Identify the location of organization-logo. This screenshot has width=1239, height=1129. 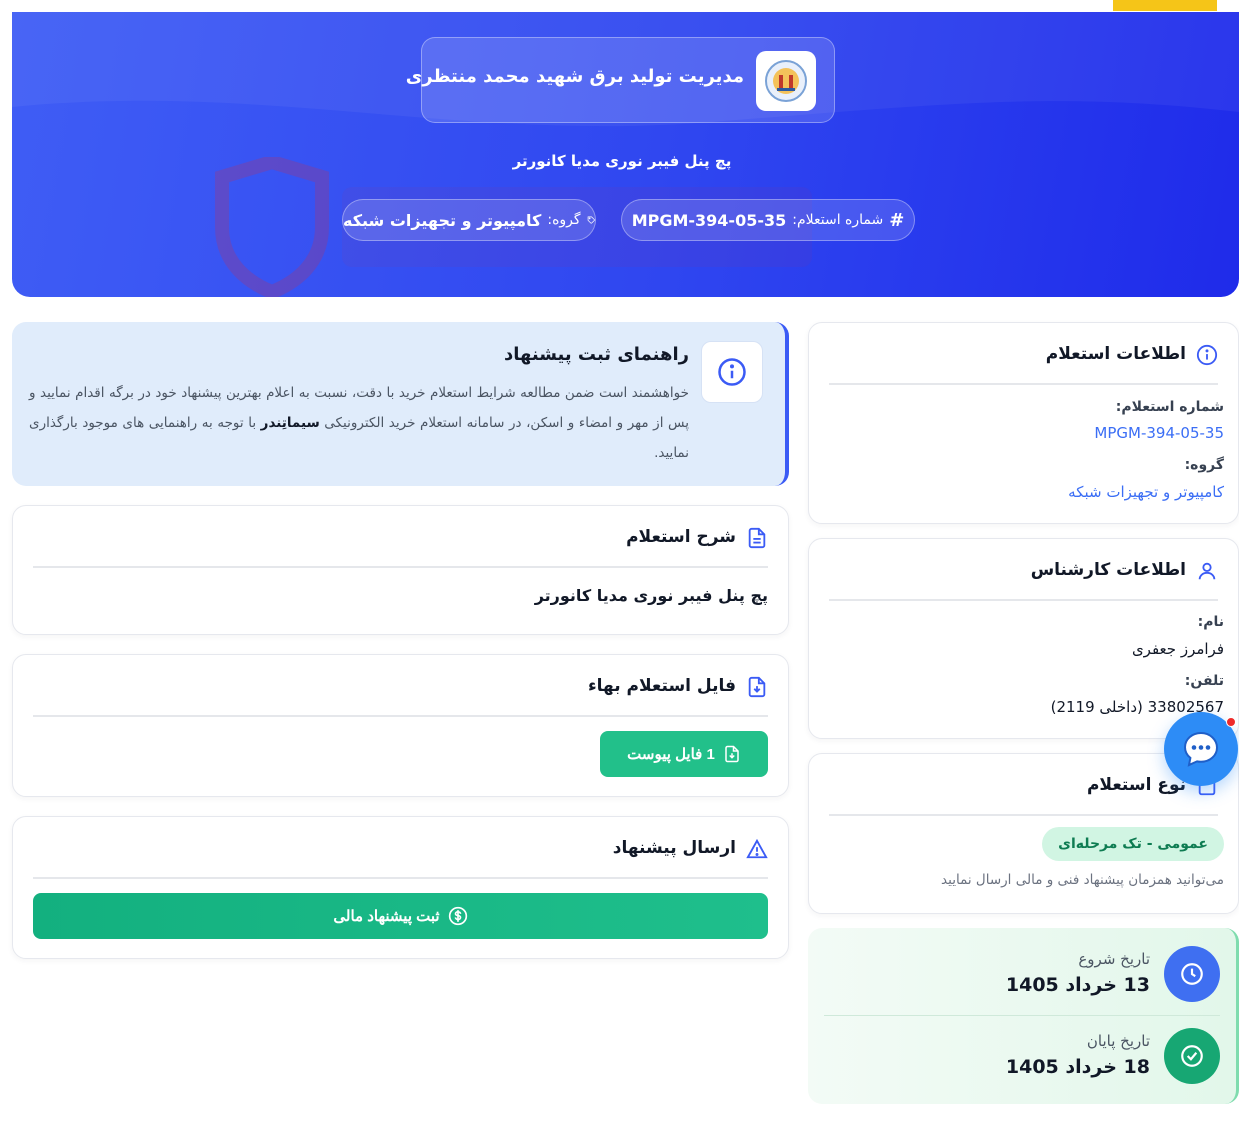
(786, 81).